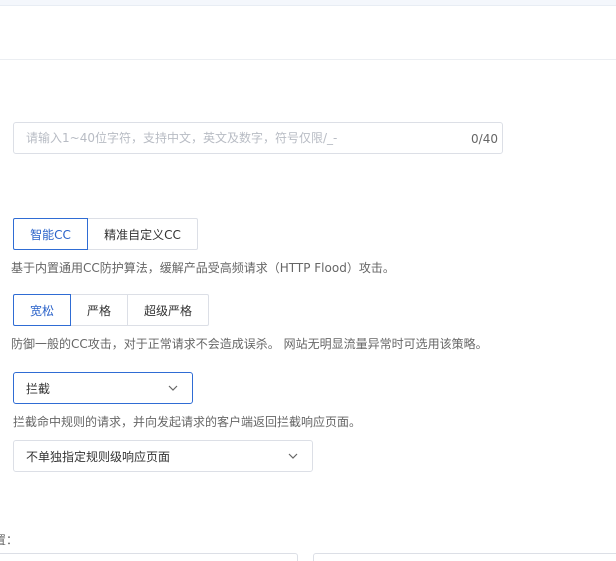 The width and height of the screenshot is (616, 561). What do you see at coordinates (464, 557) in the screenshot?
I see `bottom-right-field` at bounding box center [464, 557].